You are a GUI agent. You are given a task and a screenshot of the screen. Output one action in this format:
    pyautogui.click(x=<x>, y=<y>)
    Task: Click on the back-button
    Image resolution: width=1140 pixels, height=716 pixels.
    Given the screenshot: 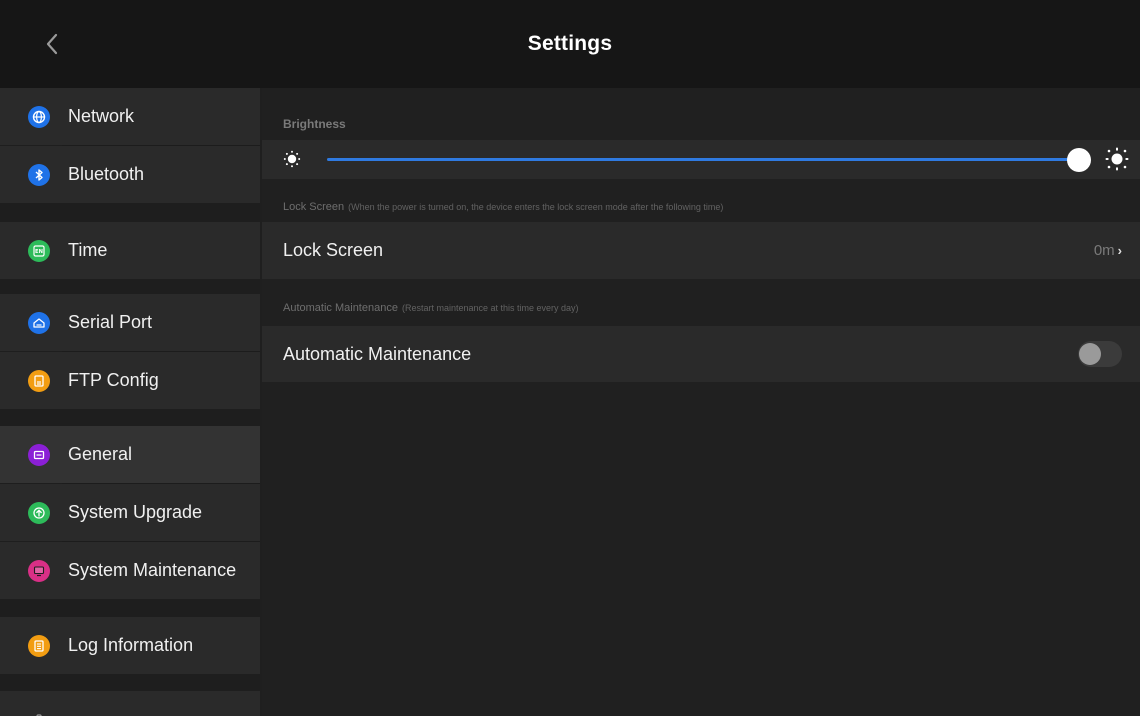 What is the action you would take?
    pyautogui.click(x=52, y=44)
    